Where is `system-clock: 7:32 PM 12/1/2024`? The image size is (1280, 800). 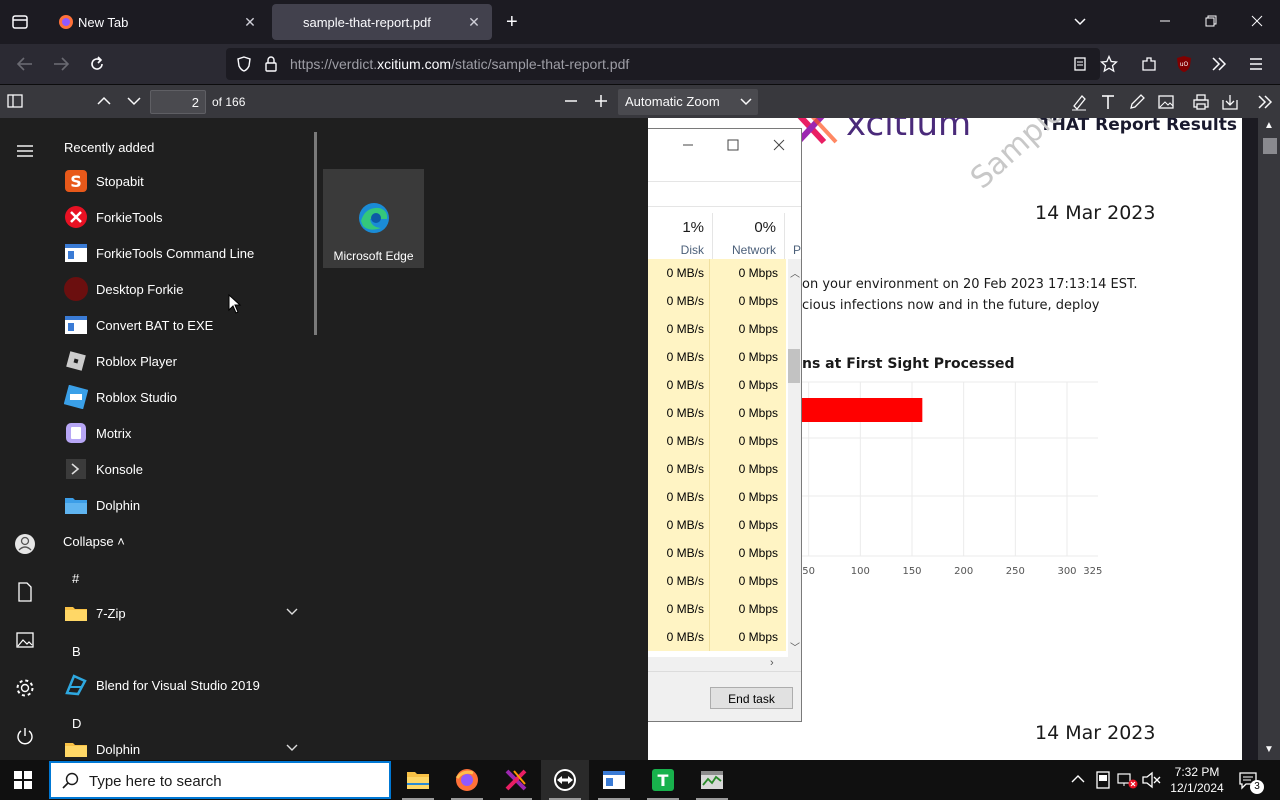
system-clock: 7:32 PM 12/1/2024 is located at coordinates (1197, 780).